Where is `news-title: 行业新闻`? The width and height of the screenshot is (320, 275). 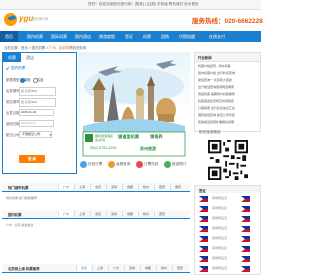 news-title: 行业新闻 is located at coordinates (205, 58).